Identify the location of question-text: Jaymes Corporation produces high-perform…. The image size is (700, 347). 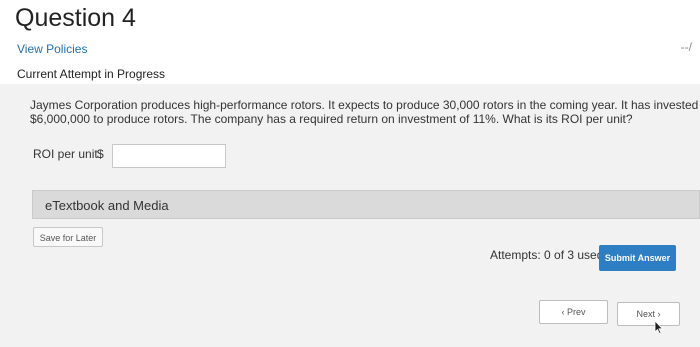
(364, 112).